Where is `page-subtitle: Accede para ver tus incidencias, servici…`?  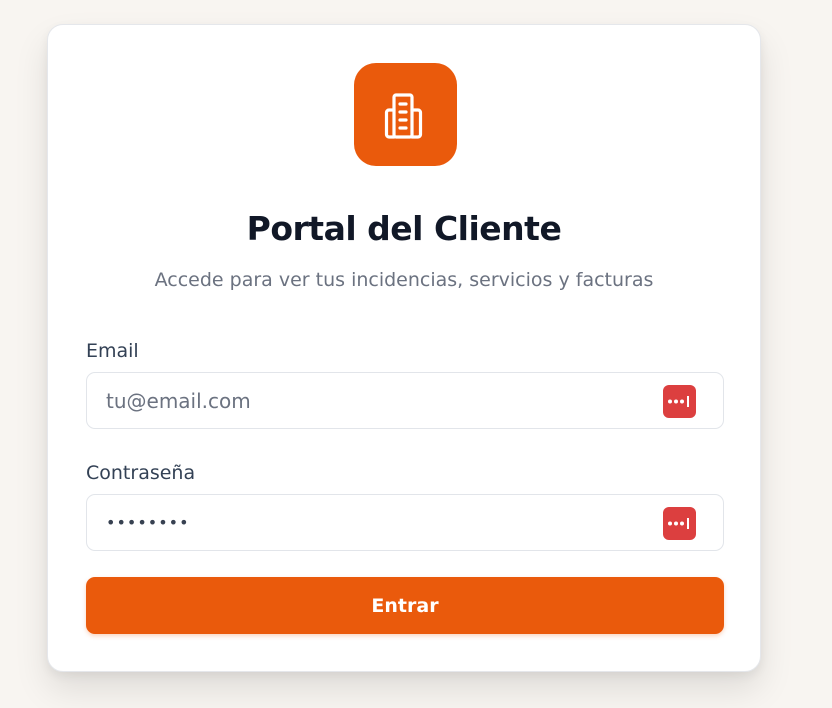
page-subtitle: Accede para ver tus incidencias, servici… is located at coordinates (404, 280).